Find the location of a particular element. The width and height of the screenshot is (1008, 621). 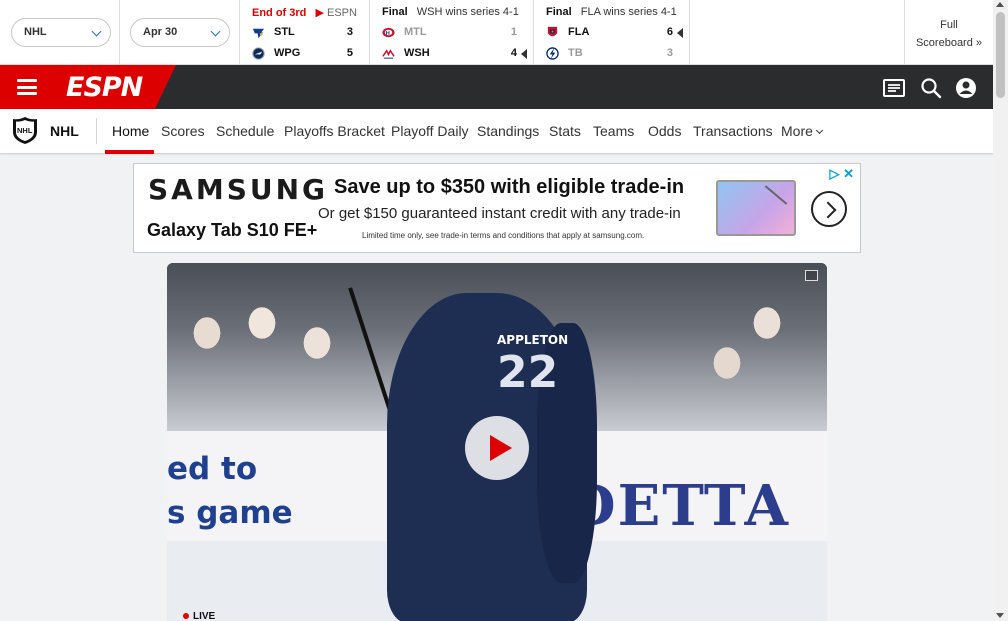

blues-logo-icon is located at coordinates (258, 33).